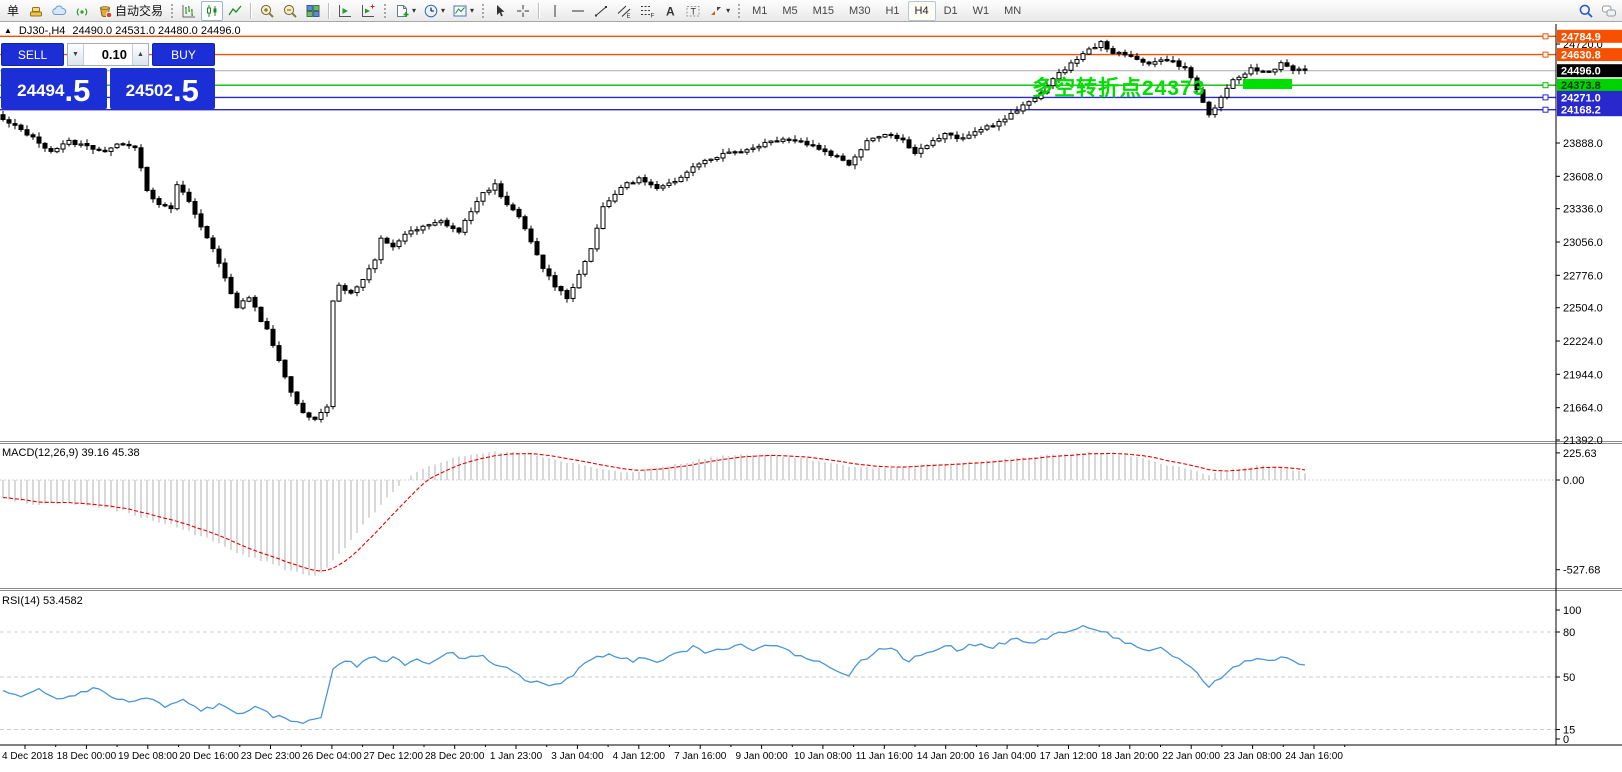  Describe the element at coordinates (624, 11) in the screenshot. I see `equidistant-channel-button: E` at that location.